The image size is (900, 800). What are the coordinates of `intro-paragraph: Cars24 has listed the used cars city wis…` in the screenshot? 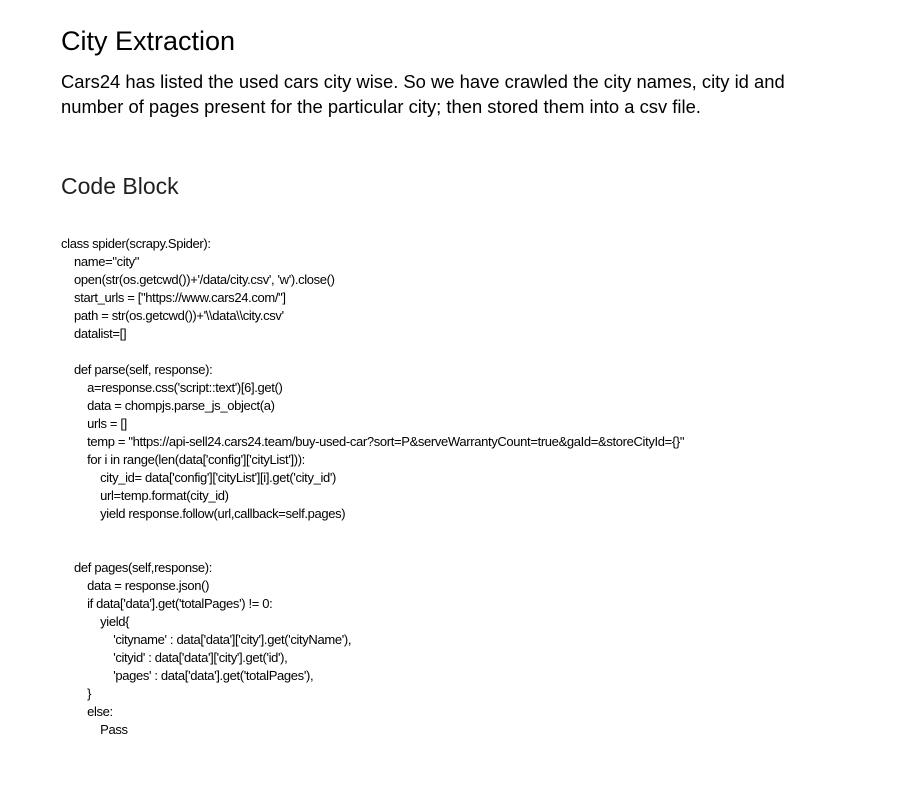 It's located at (423, 94).